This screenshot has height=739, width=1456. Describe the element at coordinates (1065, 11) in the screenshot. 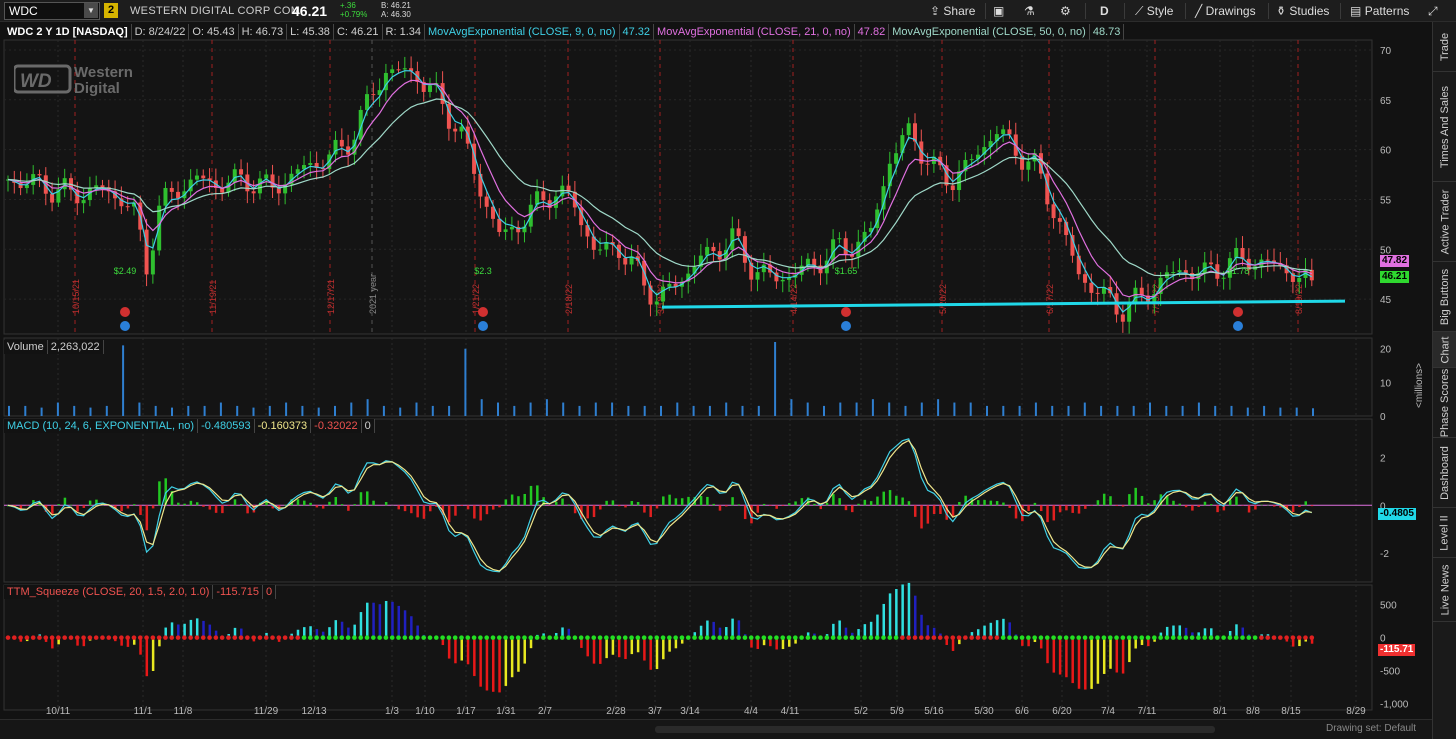

I see `settings-button: ⚙` at that location.